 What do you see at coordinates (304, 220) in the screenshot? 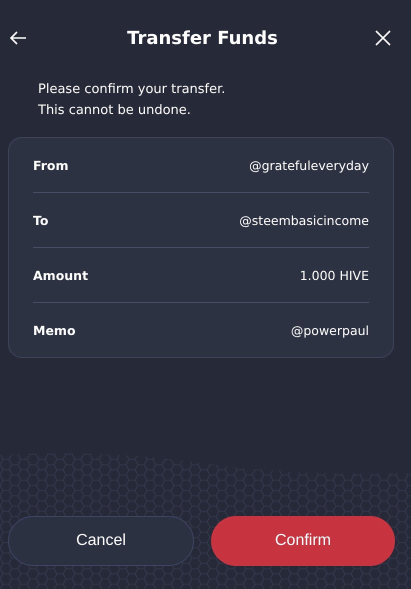
I see `detail-value: @steembasicincome` at bounding box center [304, 220].